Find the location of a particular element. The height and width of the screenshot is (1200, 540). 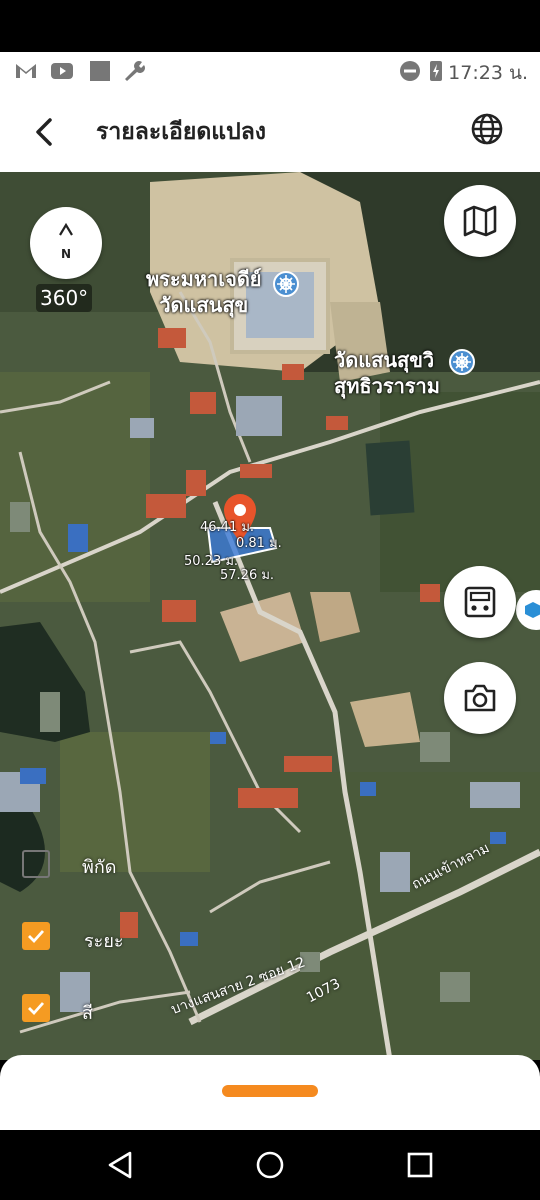

top-black-bar is located at coordinates (270, 26).